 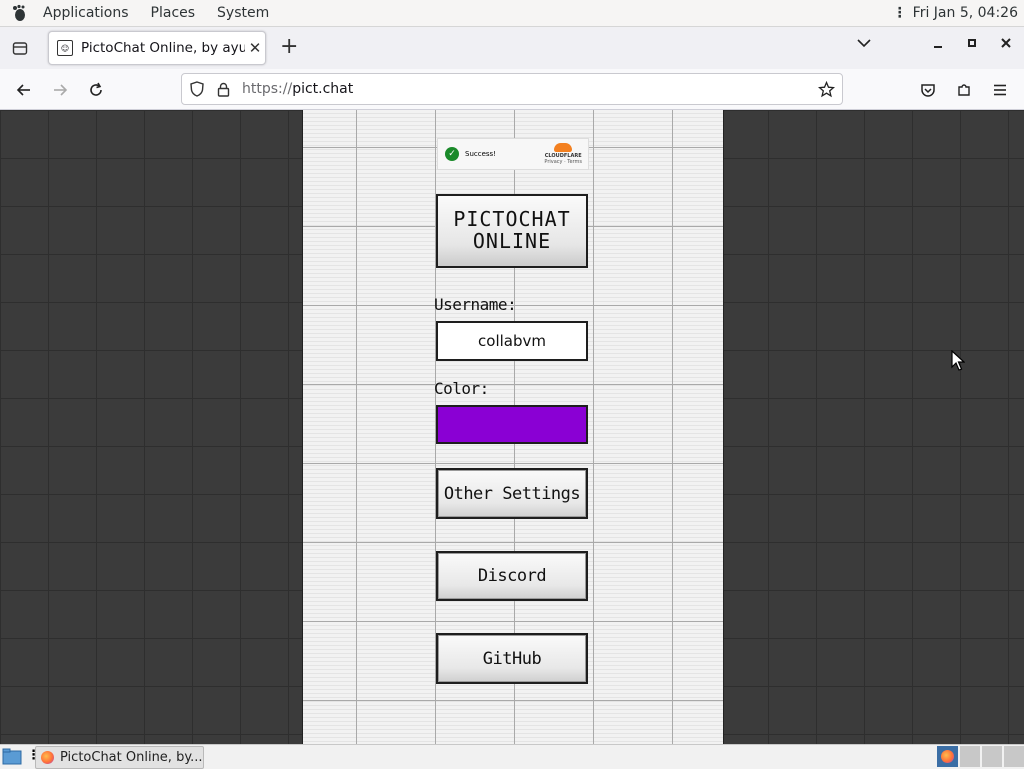 What do you see at coordinates (480, 154) in the screenshot?
I see `captcha-status: Success!` at bounding box center [480, 154].